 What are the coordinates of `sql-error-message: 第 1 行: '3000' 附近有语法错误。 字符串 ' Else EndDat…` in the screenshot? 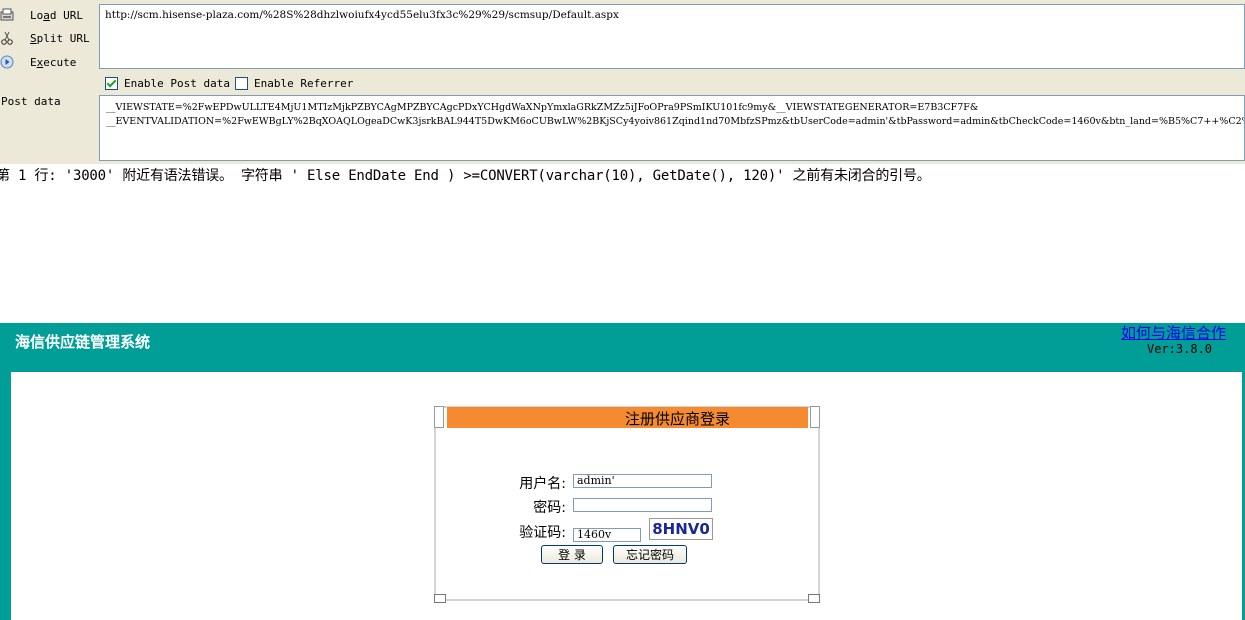 It's located at (465, 176).